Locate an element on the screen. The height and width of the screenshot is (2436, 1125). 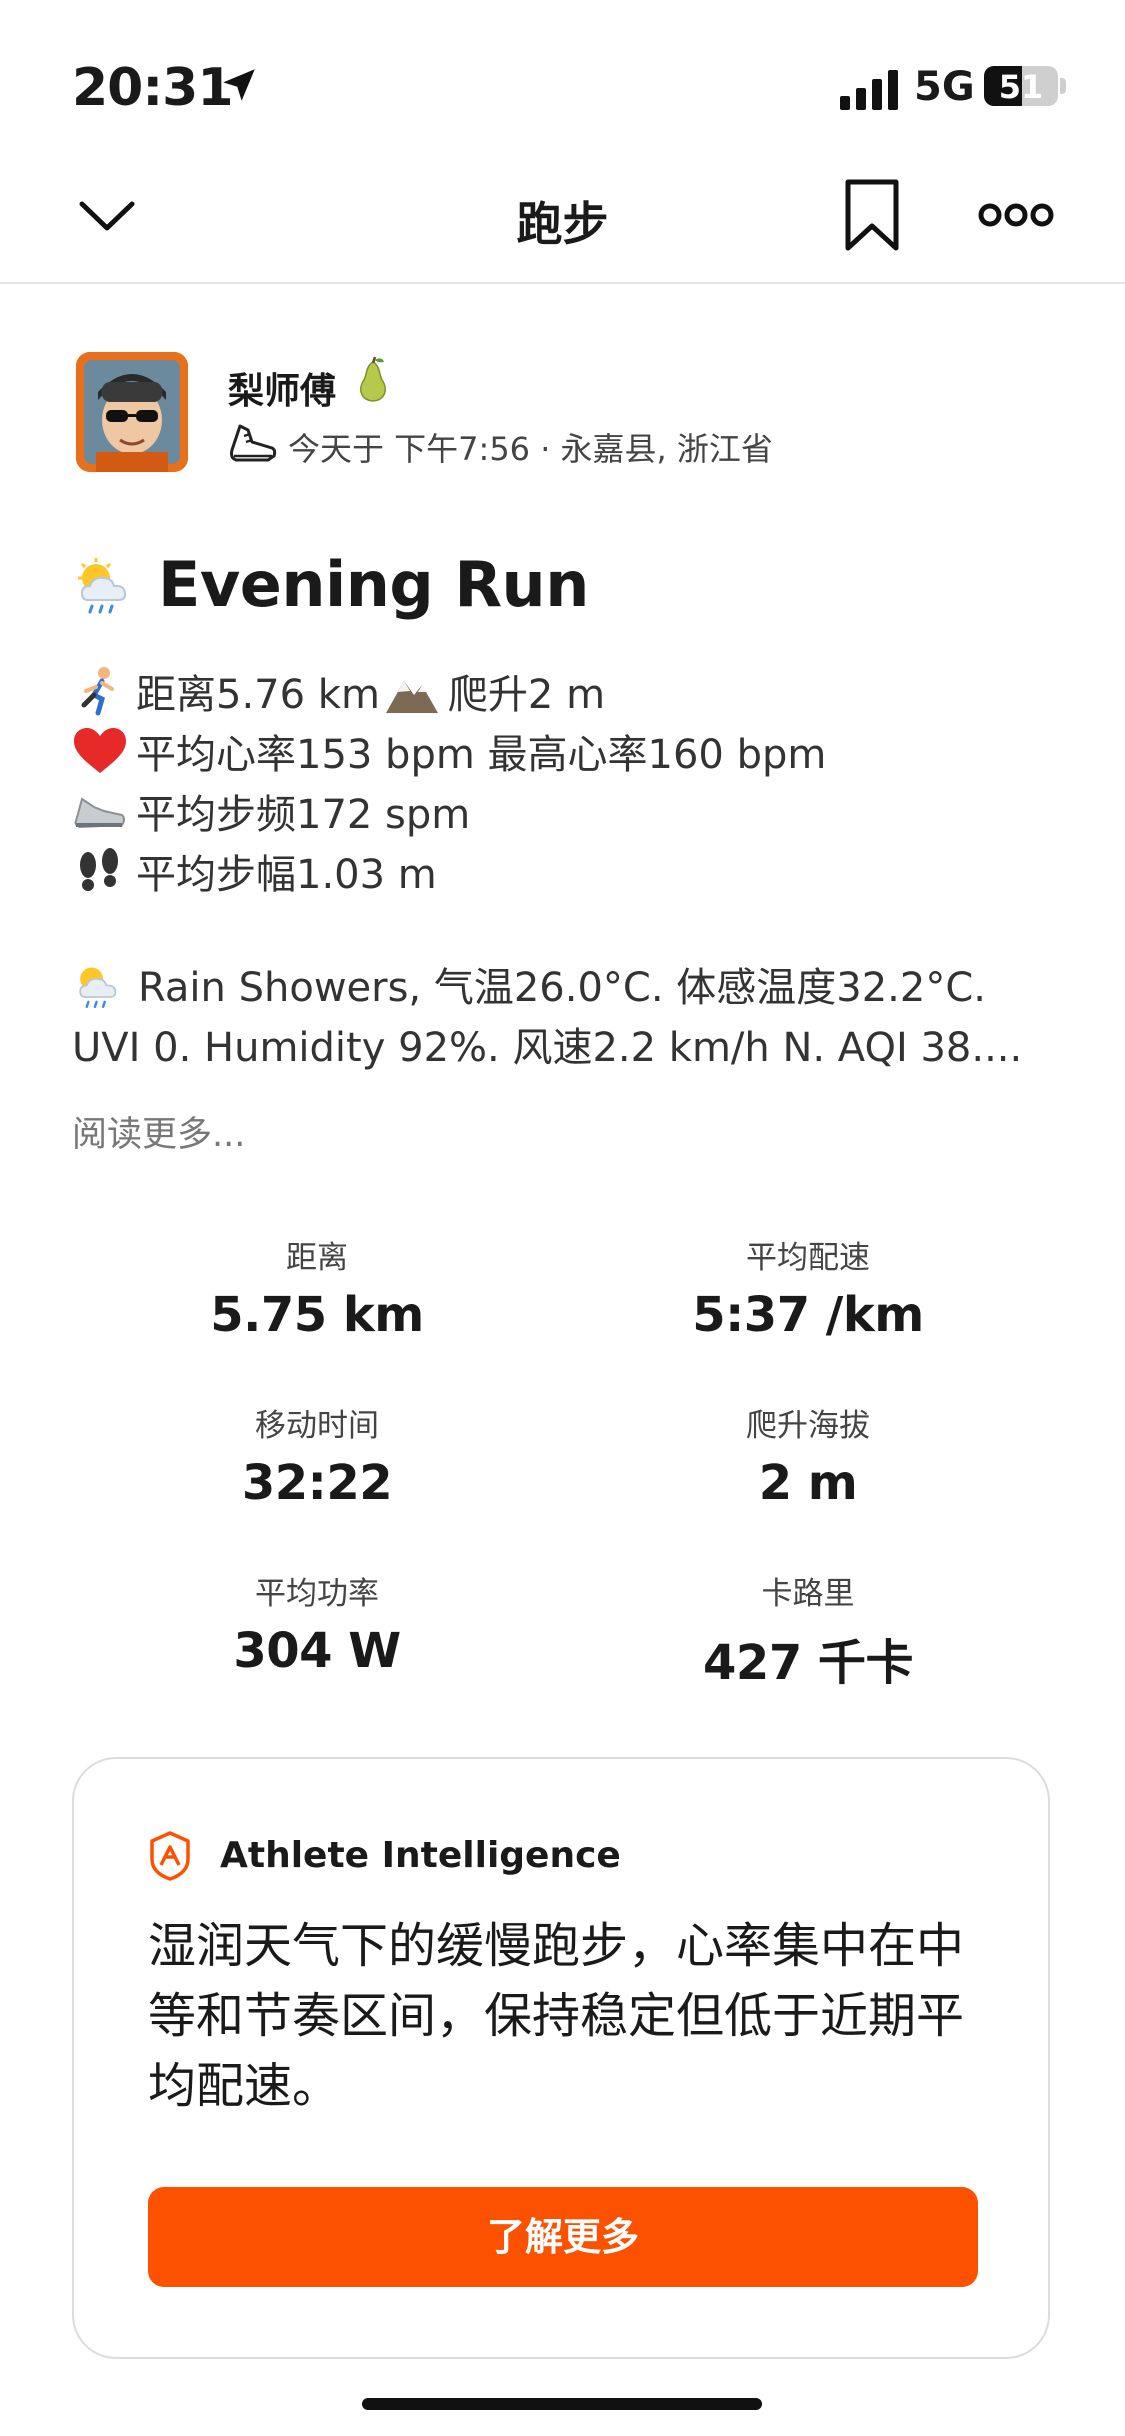
page-title: 跑步 is located at coordinates (562, 224).